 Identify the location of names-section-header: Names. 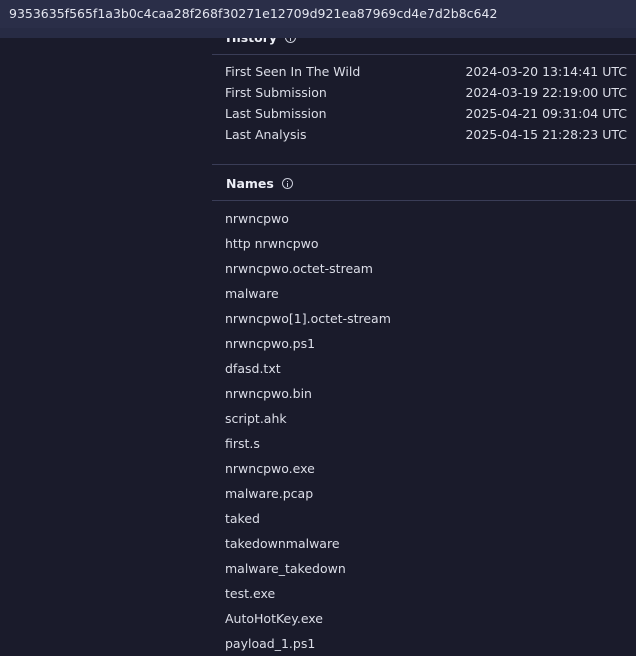
(424, 183).